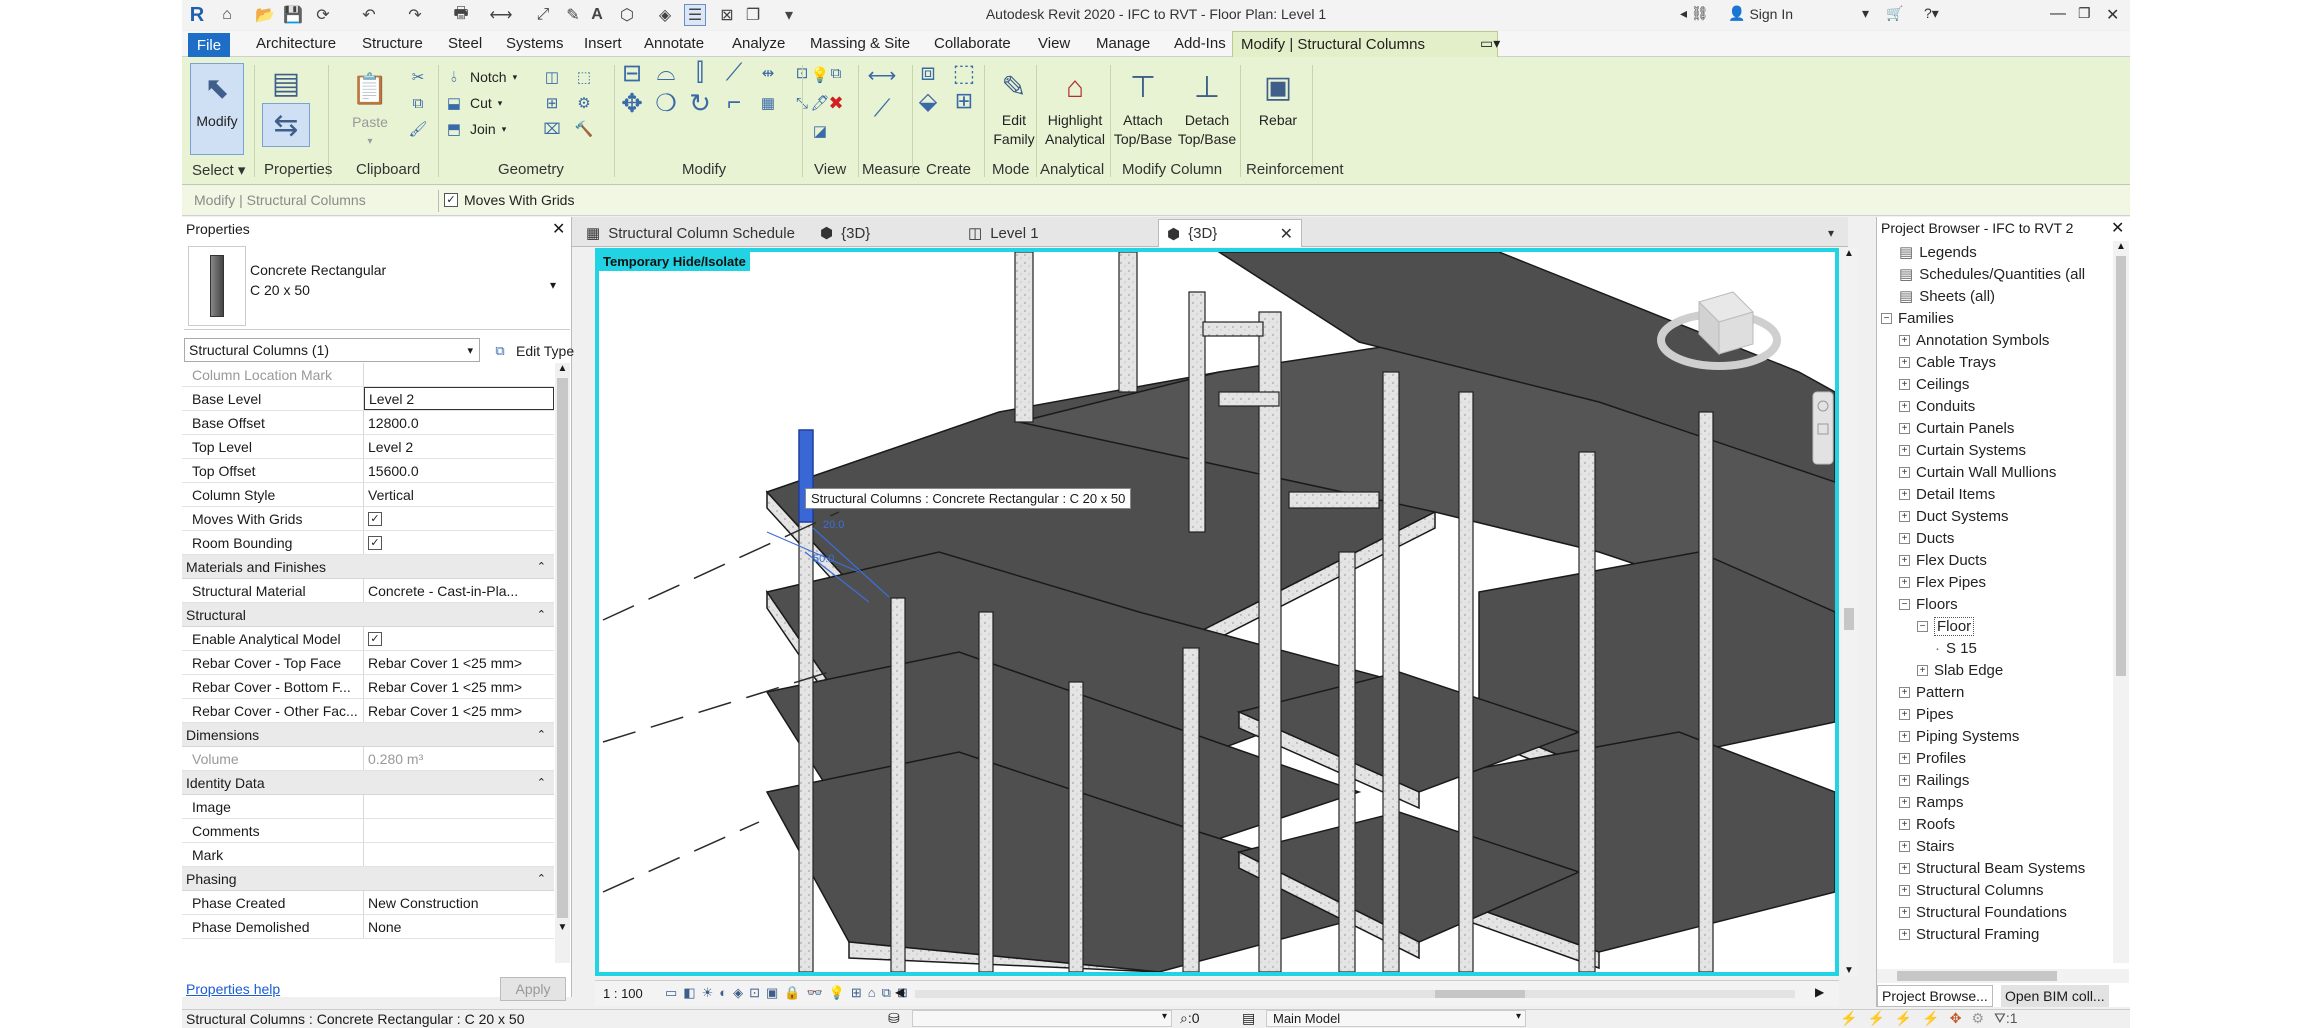 This screenshot has height=1028, width=2303. What do you see at coordinates (287, 108) in the screenshot?
I see `properties-button: ▤ ⇆` at bounding box center [287, 108].